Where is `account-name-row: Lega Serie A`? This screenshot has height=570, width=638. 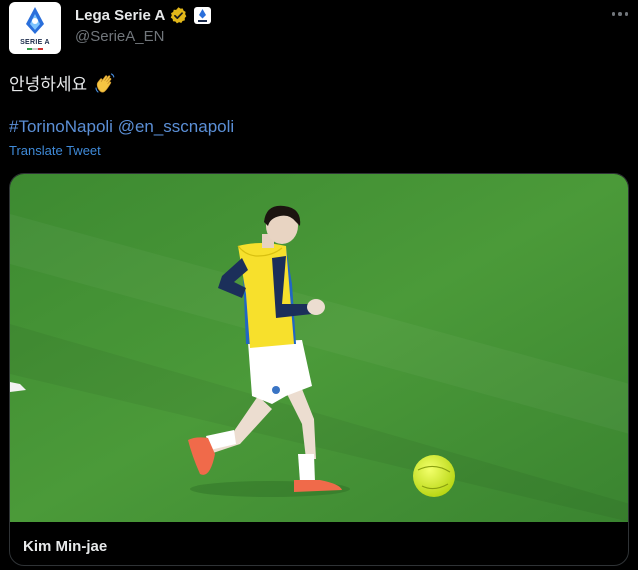 account-name-row: Lega Serie A is located at coordinates (143, 15).